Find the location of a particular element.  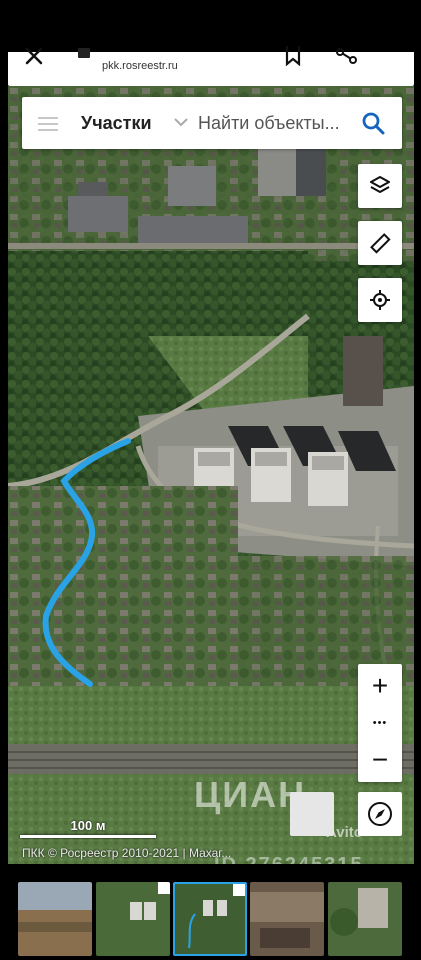

scale-label: 100 м is located at coordinates (88, 825).